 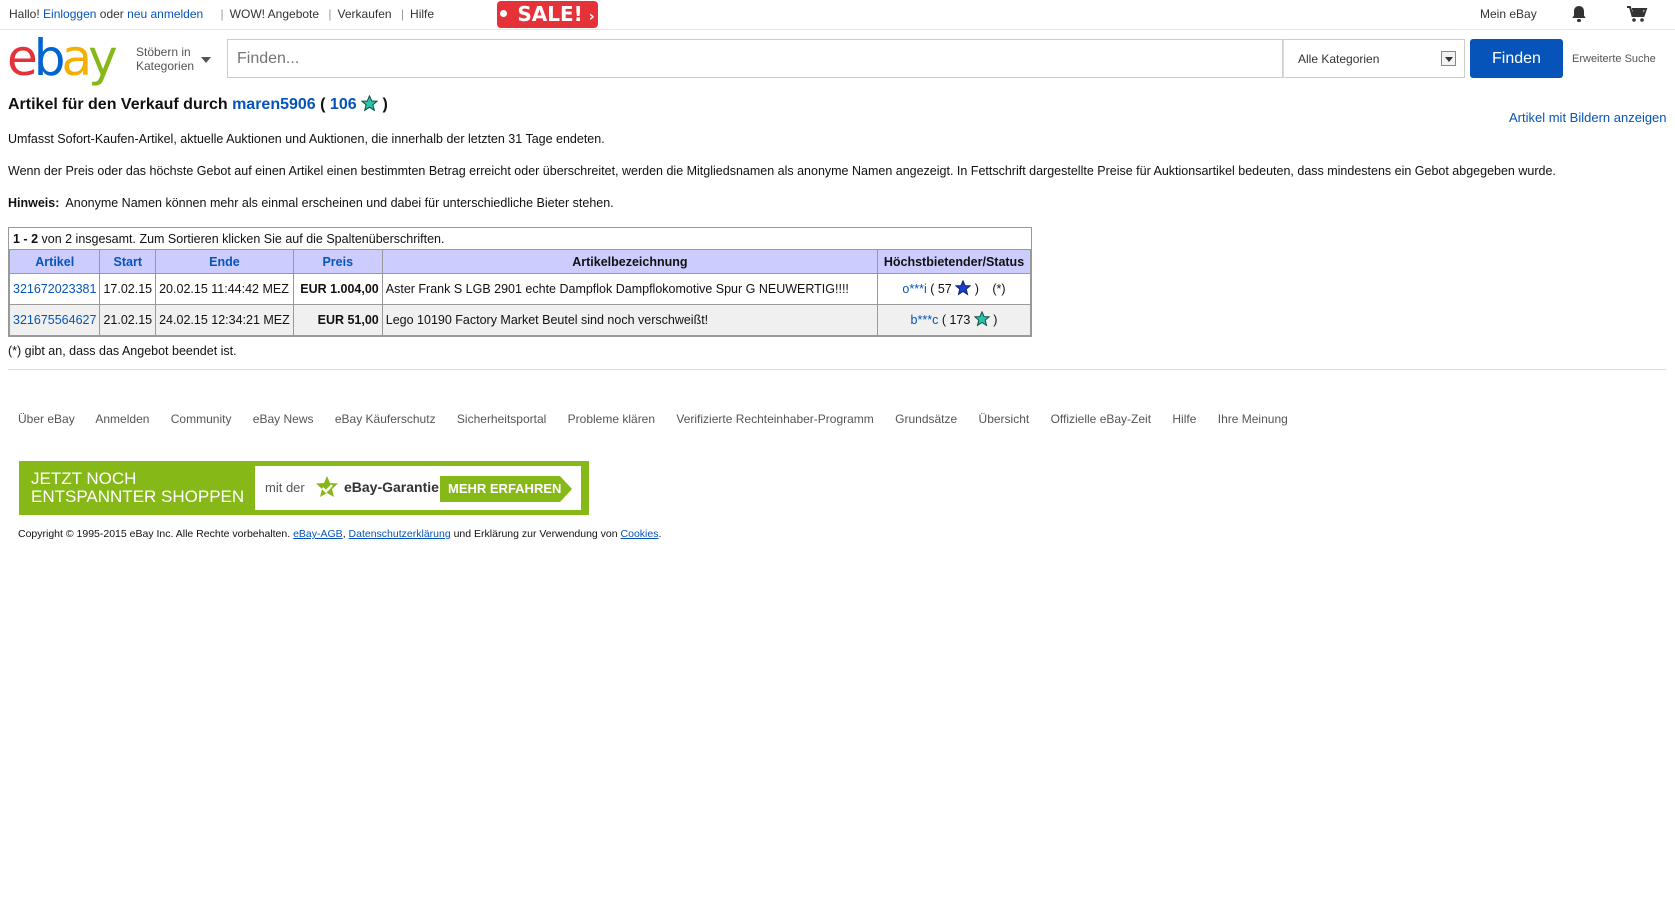 What do you see at coordinates (337, 289) in the screenshot?
I see `price: EUR 1.004,00` at bounding box center [337, 289].